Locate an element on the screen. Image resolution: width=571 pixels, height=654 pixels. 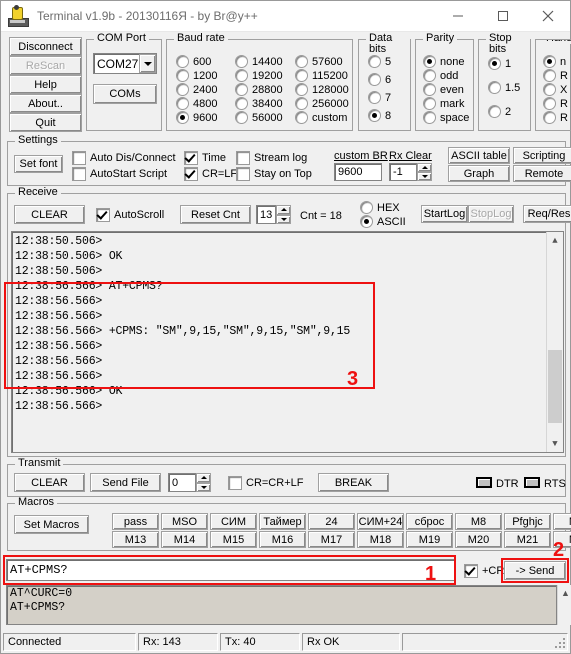
handshaking-rts-tog: R is located at coordinates (555, 117).